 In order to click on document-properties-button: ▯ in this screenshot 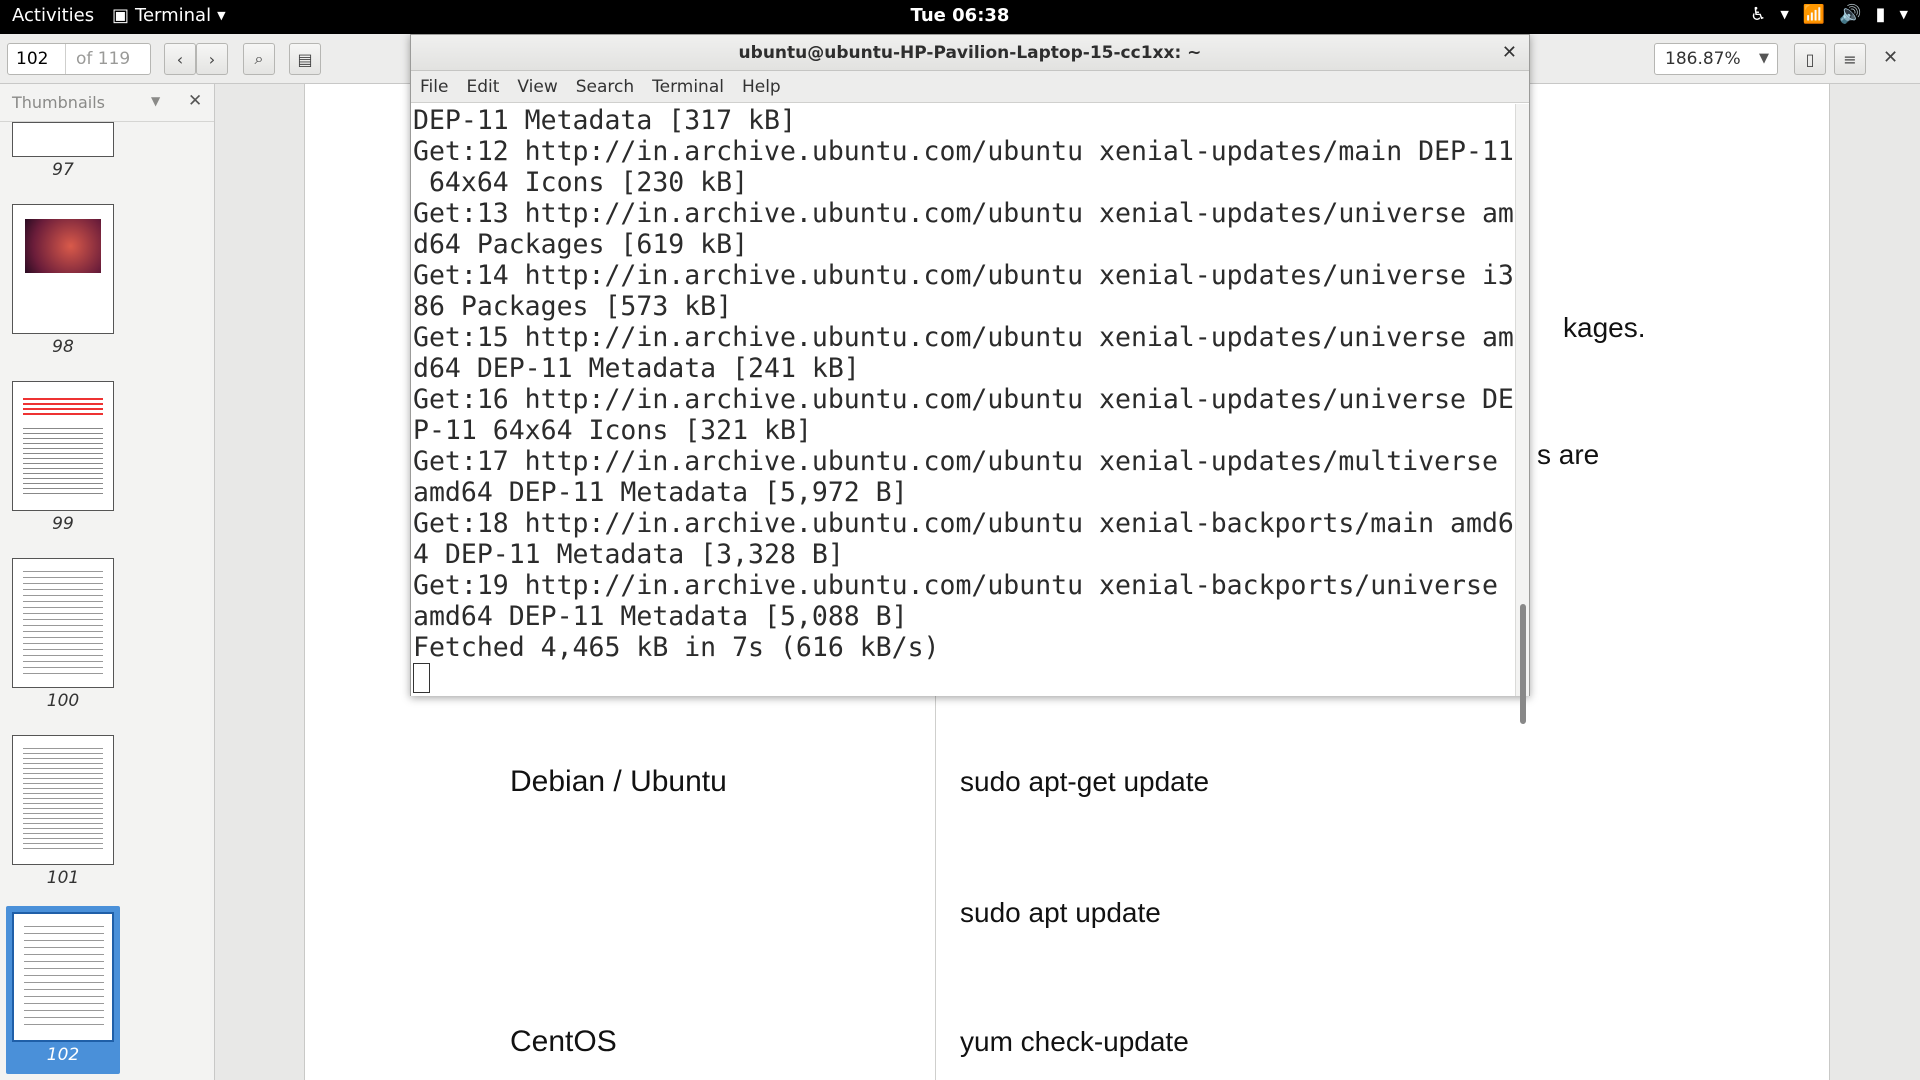, I will do `click(1810, 59)`.